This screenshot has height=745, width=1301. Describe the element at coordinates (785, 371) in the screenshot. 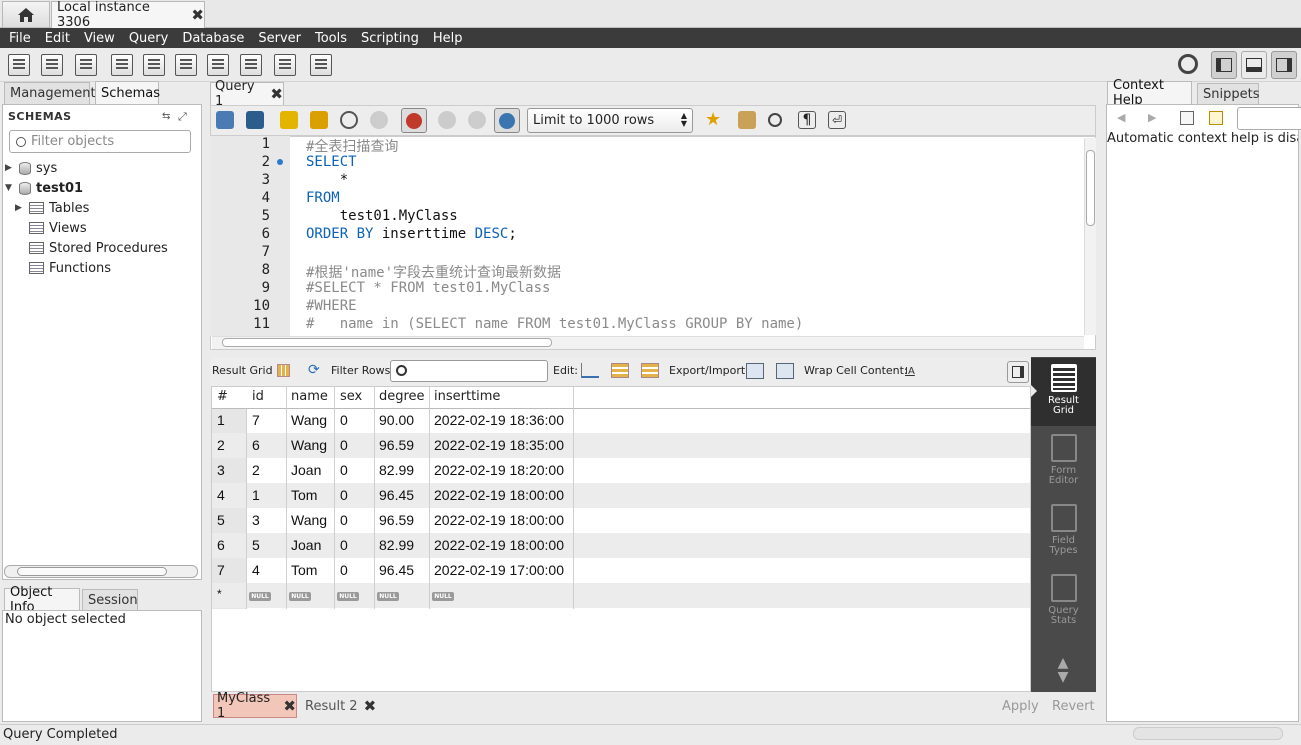

I see `import-icon` at that location.